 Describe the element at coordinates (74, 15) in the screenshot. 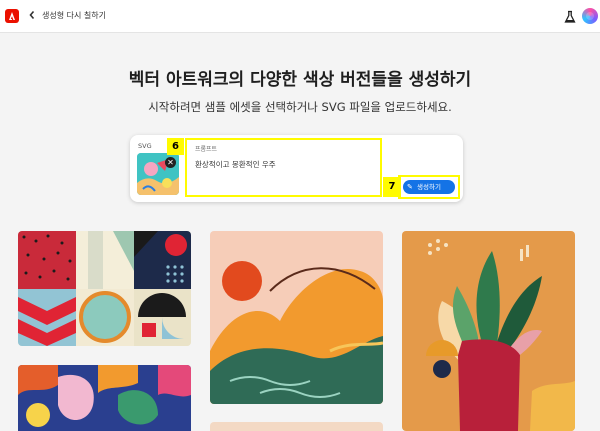

I see `app-title: 생성형 다시 칠하기` at that location.